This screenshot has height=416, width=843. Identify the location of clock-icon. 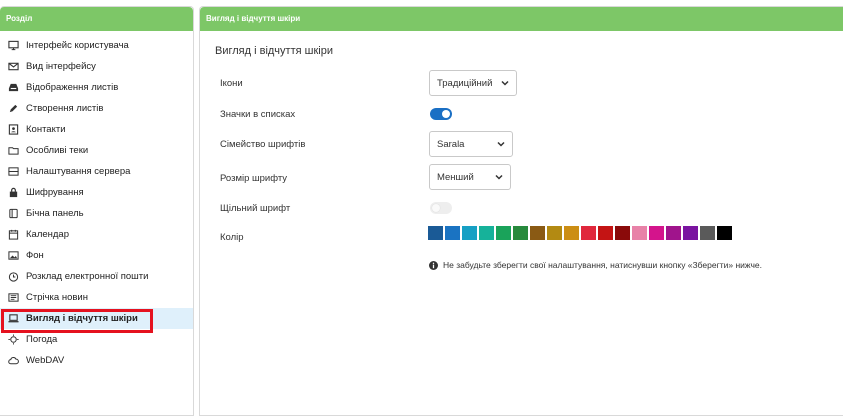
(13, 277).